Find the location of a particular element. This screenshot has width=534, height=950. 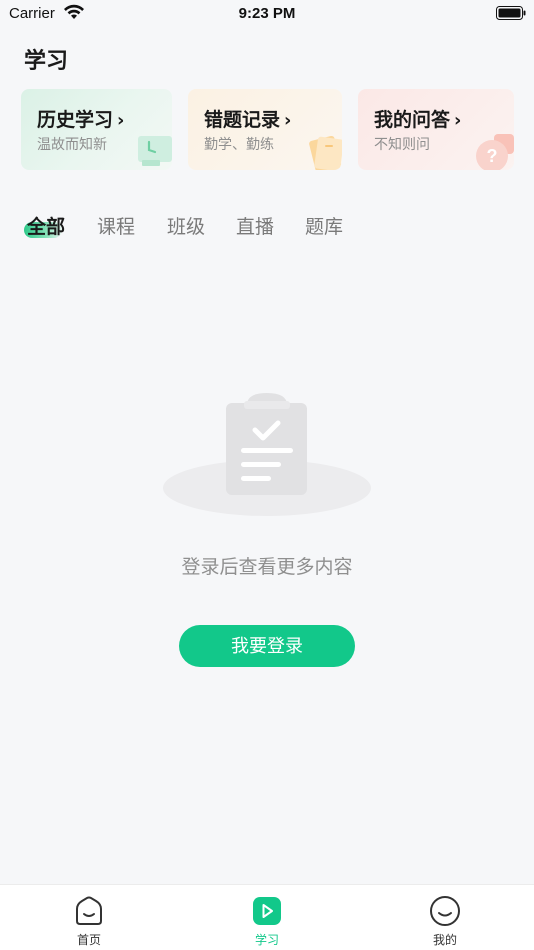

tabbar-label: 学习 is located at coordinates (266, 940).